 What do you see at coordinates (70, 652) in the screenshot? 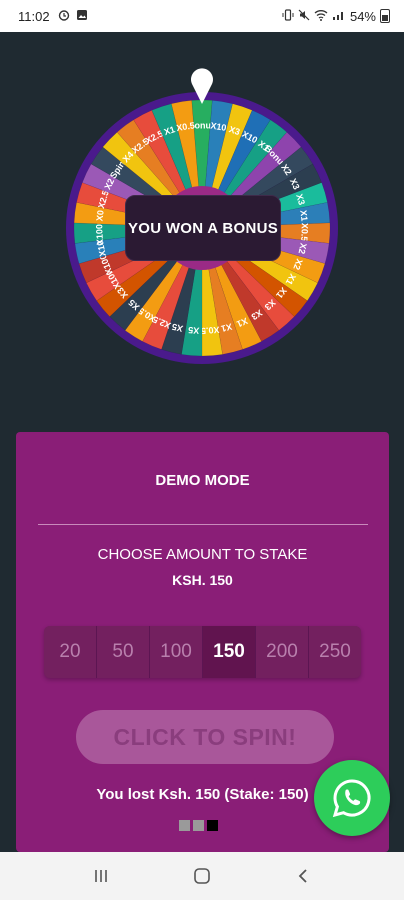
I see `amount-button-20: 20` at bounding box center [70, 652].